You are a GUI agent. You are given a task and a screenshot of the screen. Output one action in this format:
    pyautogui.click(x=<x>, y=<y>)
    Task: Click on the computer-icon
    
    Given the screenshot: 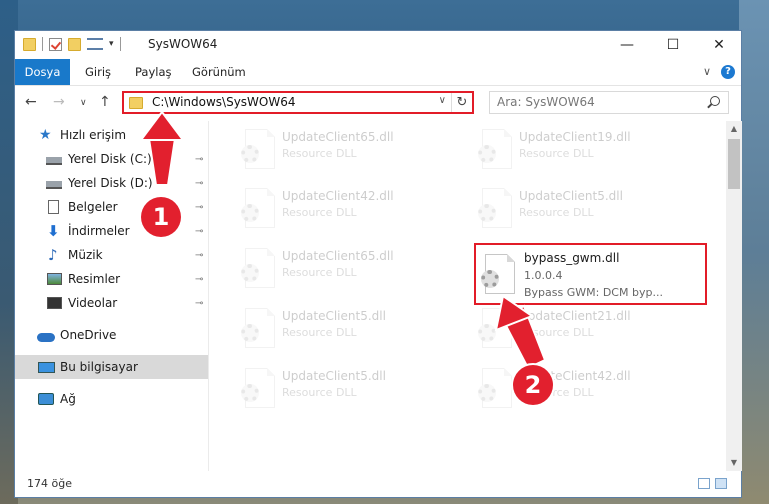 What is the action you would take?
    pyautogui.click(x=46, y=367)
    